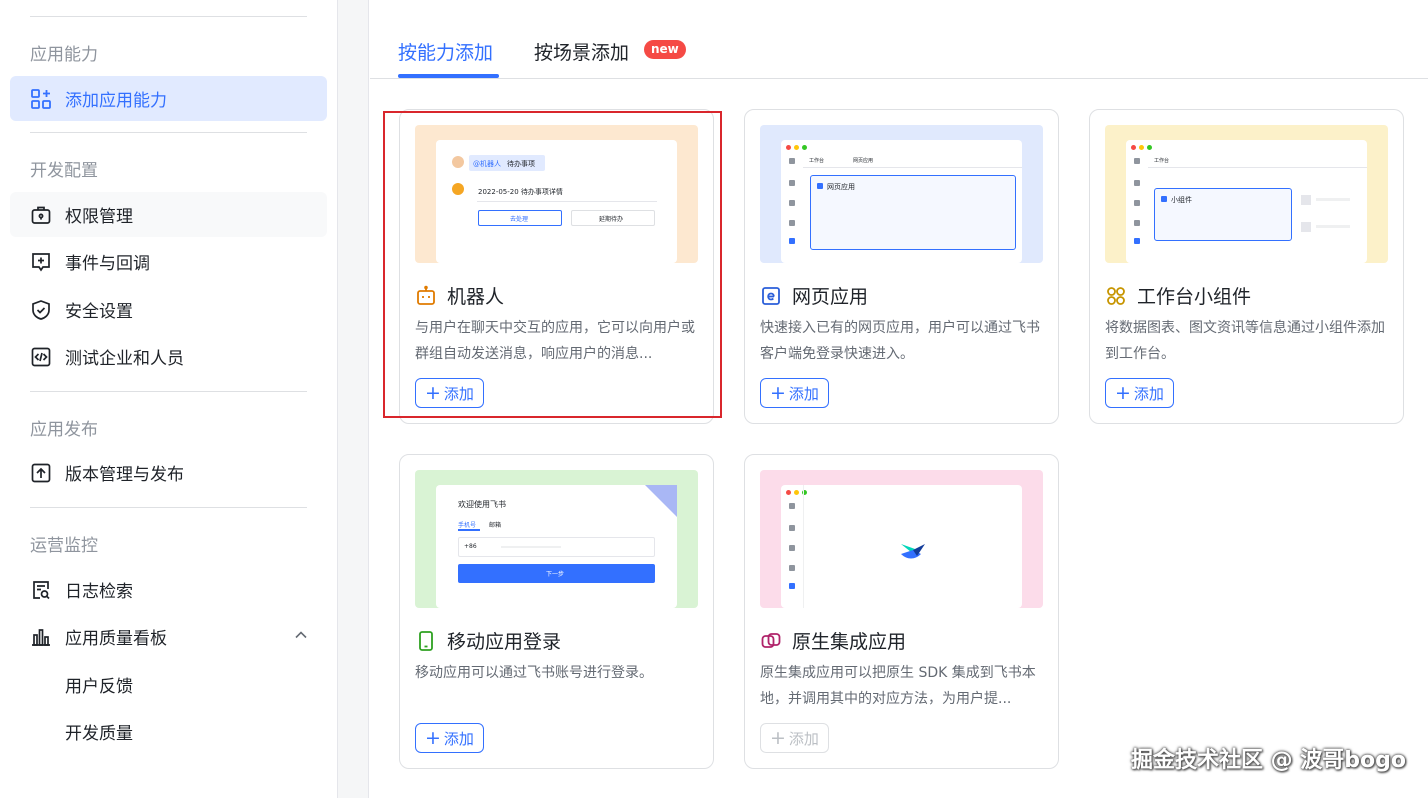 This screenshot has height=798, width=1428. Describe the element at coordinates (168, 636) in the screenshot. I see `sidebar-item-quality-board: 应用质量看板` at that location.